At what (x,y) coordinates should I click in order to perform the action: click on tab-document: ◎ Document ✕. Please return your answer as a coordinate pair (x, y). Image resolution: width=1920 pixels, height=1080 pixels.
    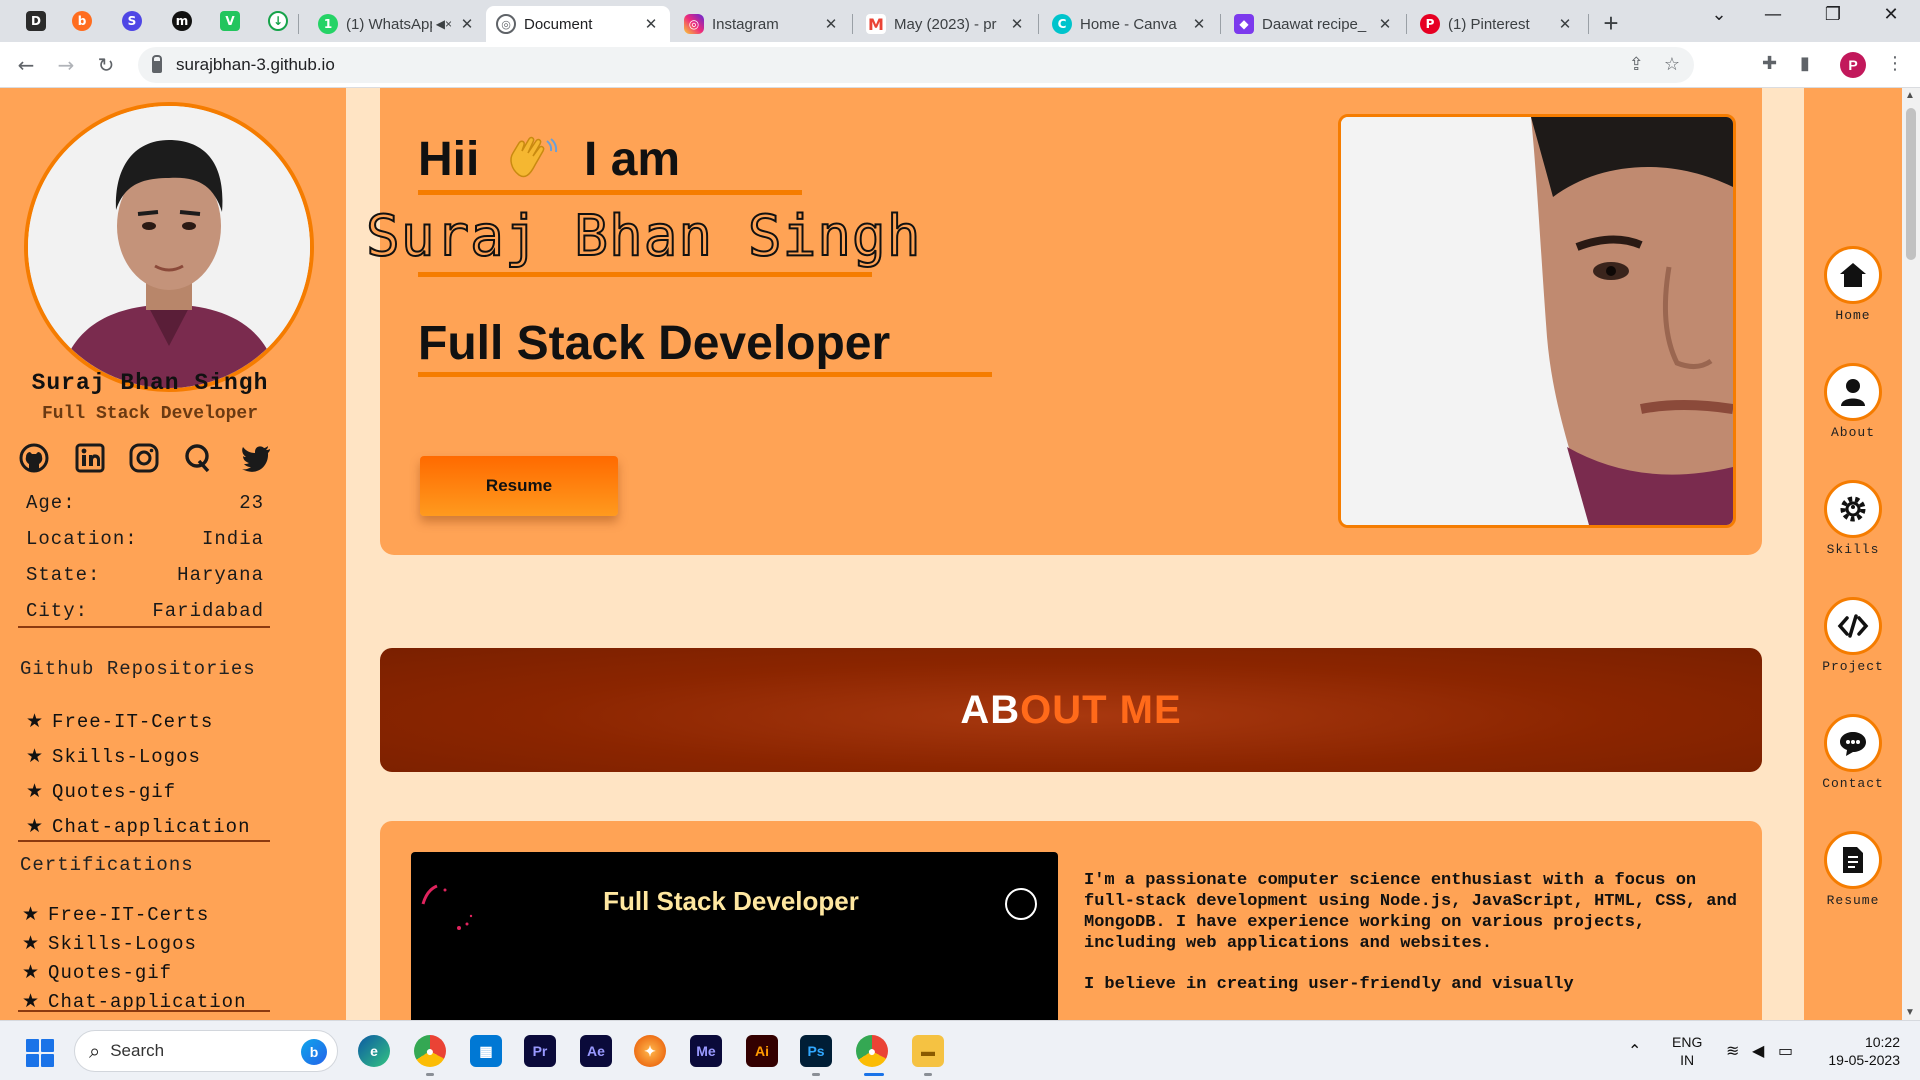
    Looking at the image, I should click on (578, 24).